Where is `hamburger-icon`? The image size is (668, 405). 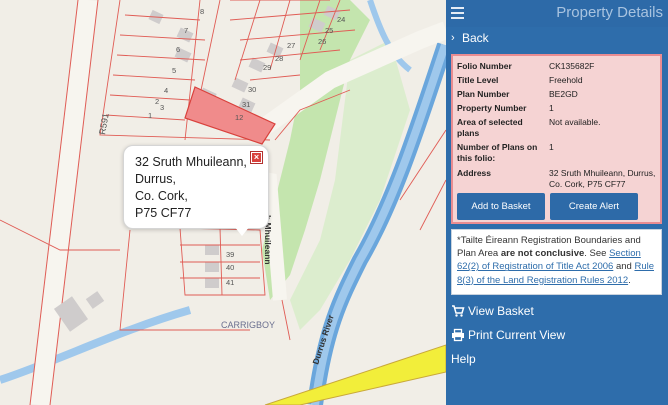
hamburger-icon is located at coordinates (457, 13).